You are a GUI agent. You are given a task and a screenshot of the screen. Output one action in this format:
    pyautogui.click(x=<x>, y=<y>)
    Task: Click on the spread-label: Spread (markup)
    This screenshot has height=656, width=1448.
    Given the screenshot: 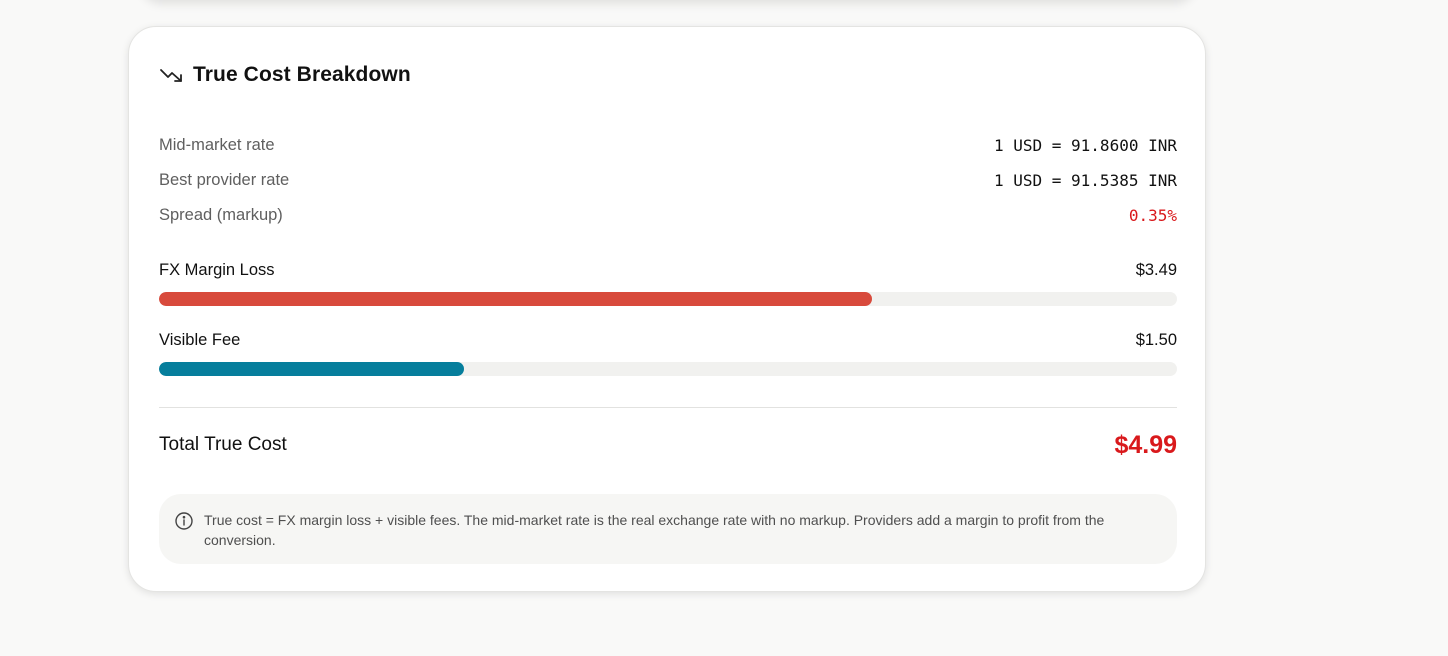 What is the action you would take?
    pyautogui.click(x=221, y=214)
    